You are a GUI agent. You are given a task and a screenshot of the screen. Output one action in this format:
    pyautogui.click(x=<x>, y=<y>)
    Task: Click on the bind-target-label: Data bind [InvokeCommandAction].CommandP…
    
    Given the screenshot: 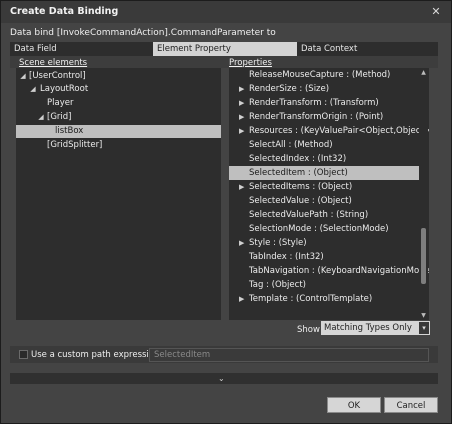 What is the action you would take?
    pyautogui.click(x=143, y=33)
    